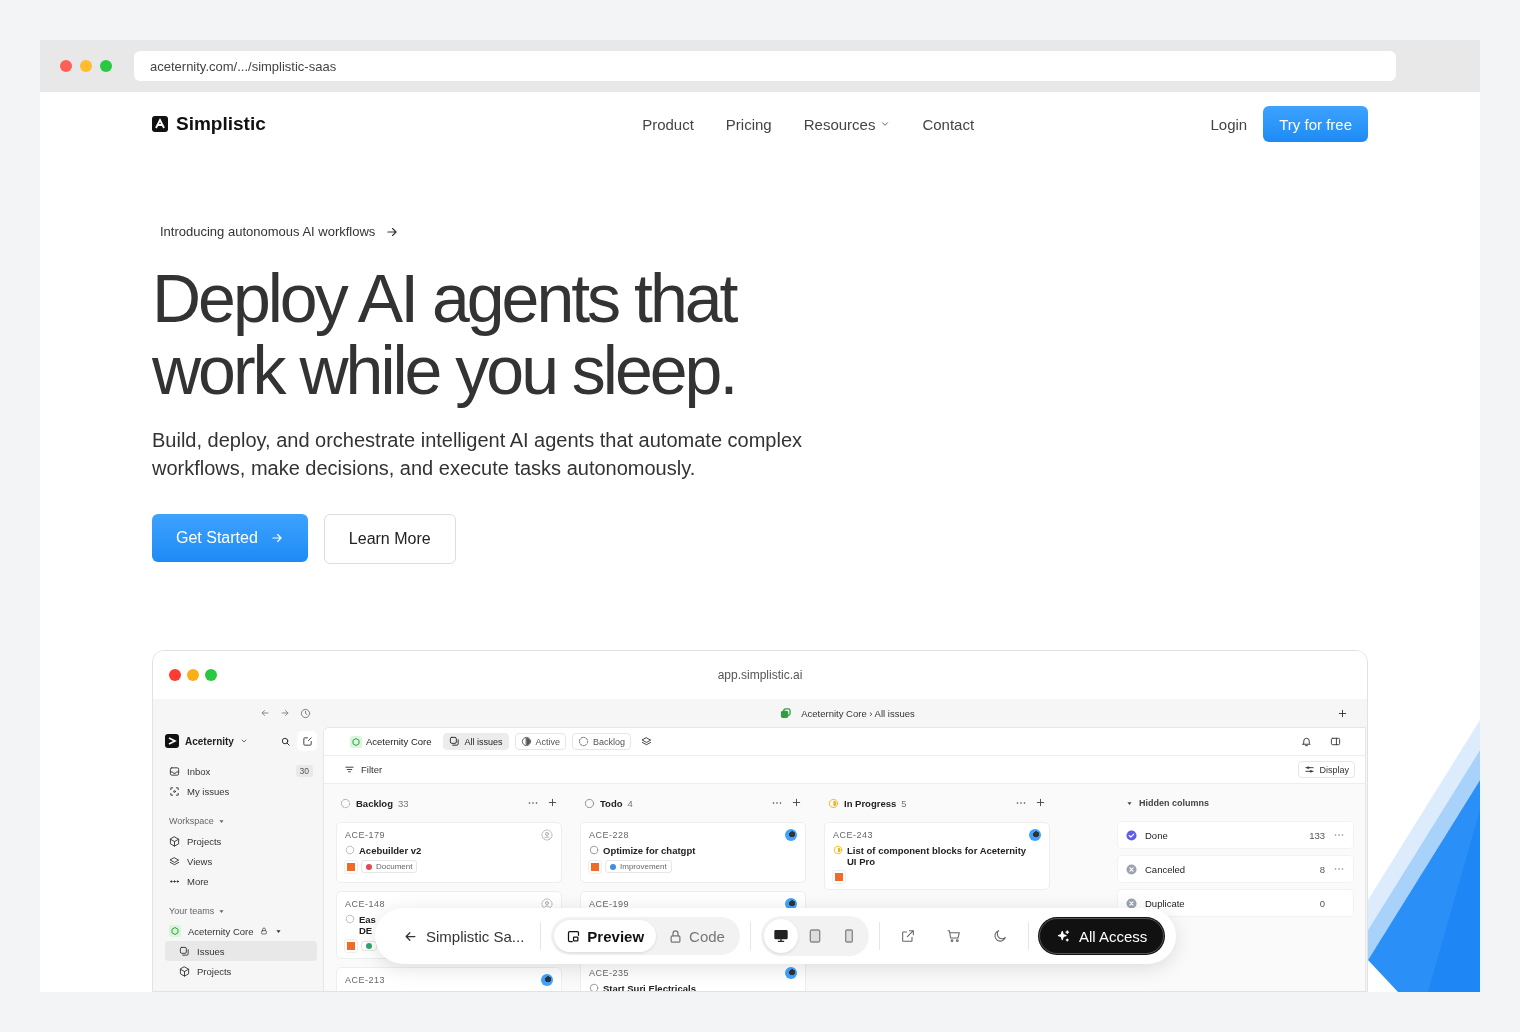 The width and height of the screenshot is (1520, 1032). What do you see at coordinates (365, 904) in the screenshot?
I see `issue-id: ACE-148` at bounding box center [365, 904].